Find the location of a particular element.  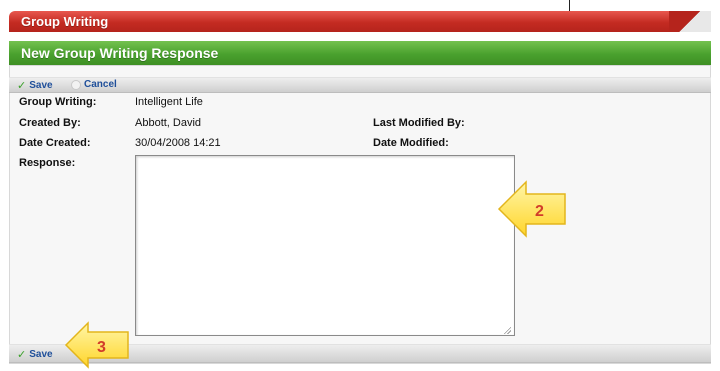

save-button-top: ✓ Save is located at coordinates (35, 85).